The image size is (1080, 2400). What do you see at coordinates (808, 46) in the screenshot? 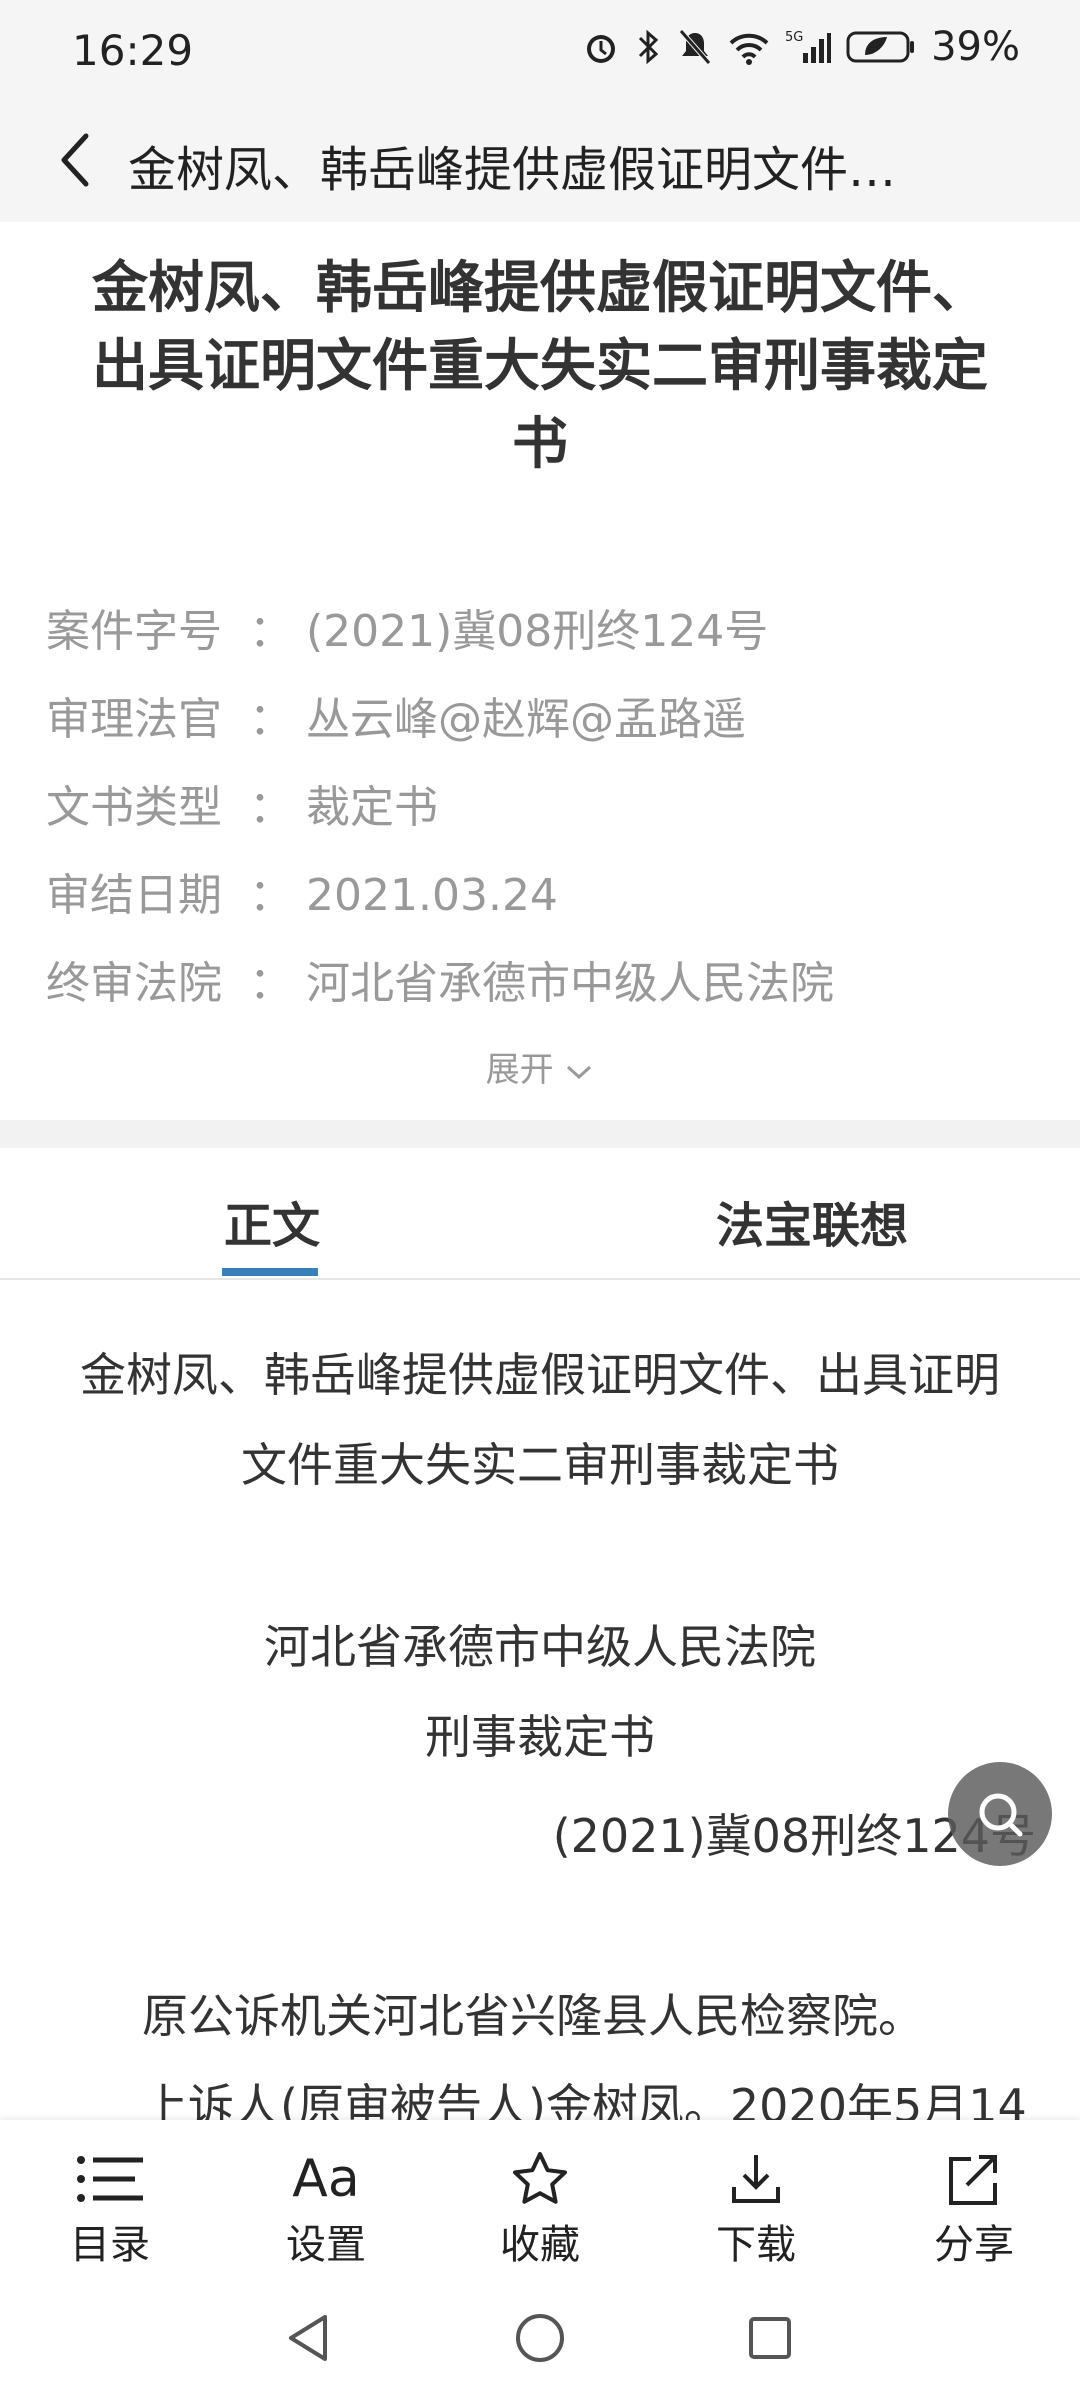
I see `signal-5g-icon: 5G` at bounding box center [808, 46].